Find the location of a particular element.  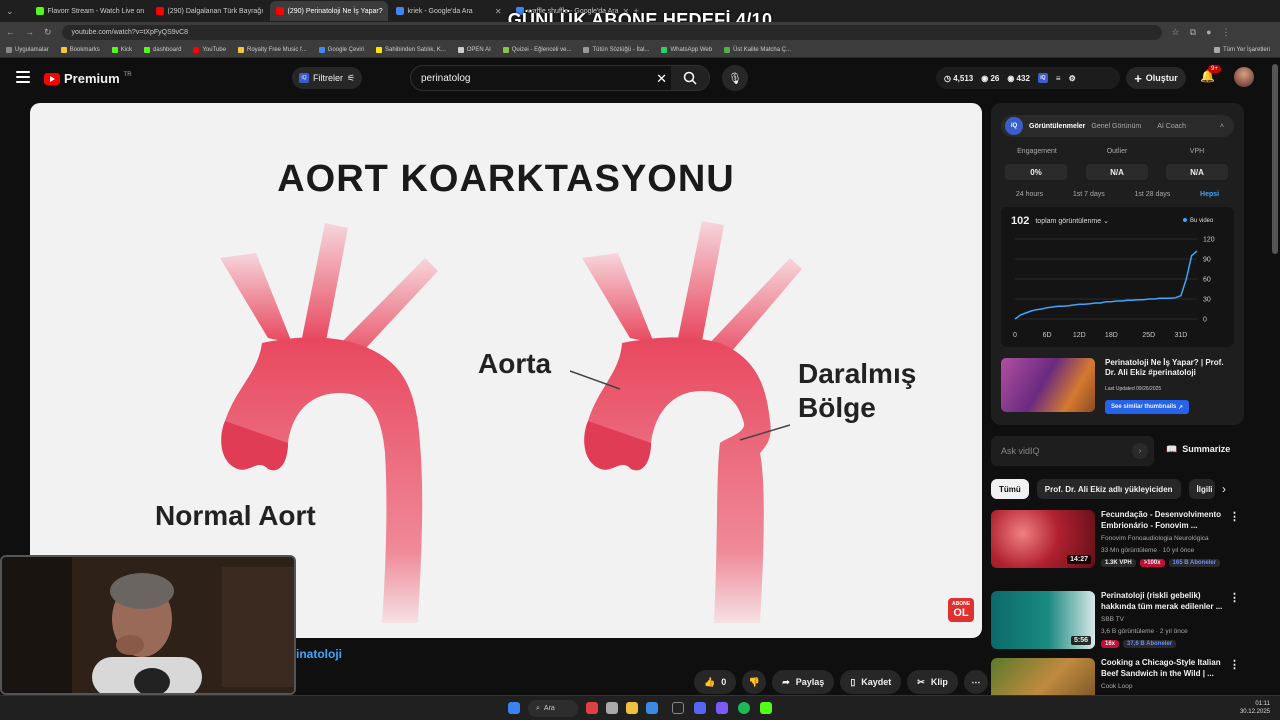

star-icon: ☆ is located at coordinates (1176, 32).